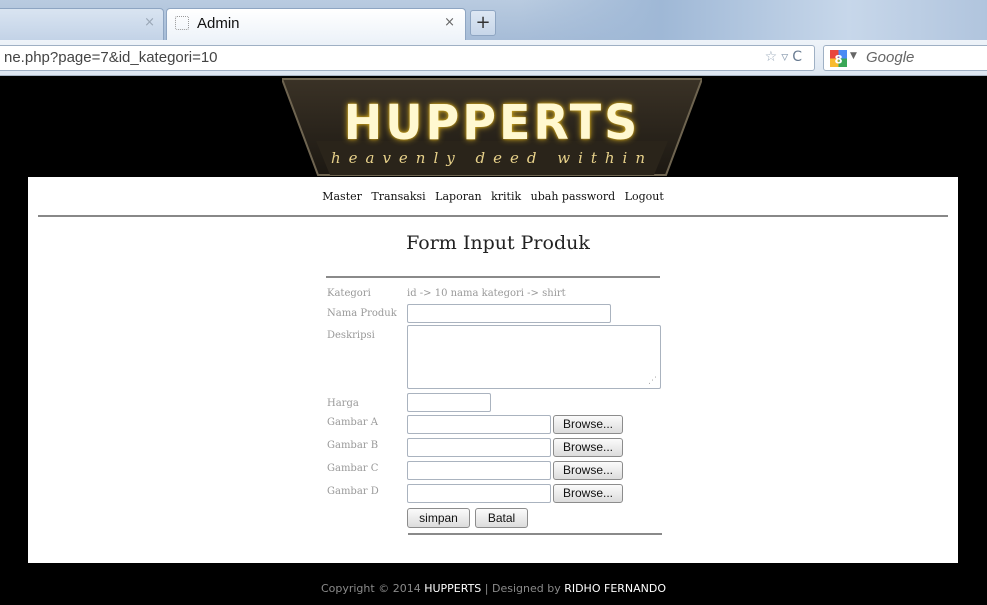 The height and width of the screenshot is (605, 987). What do you see at coordinates (853, 56) in the screenshot?
I see `search-engine-dropdown-icon: ▼` at bounding box center [853, 56].